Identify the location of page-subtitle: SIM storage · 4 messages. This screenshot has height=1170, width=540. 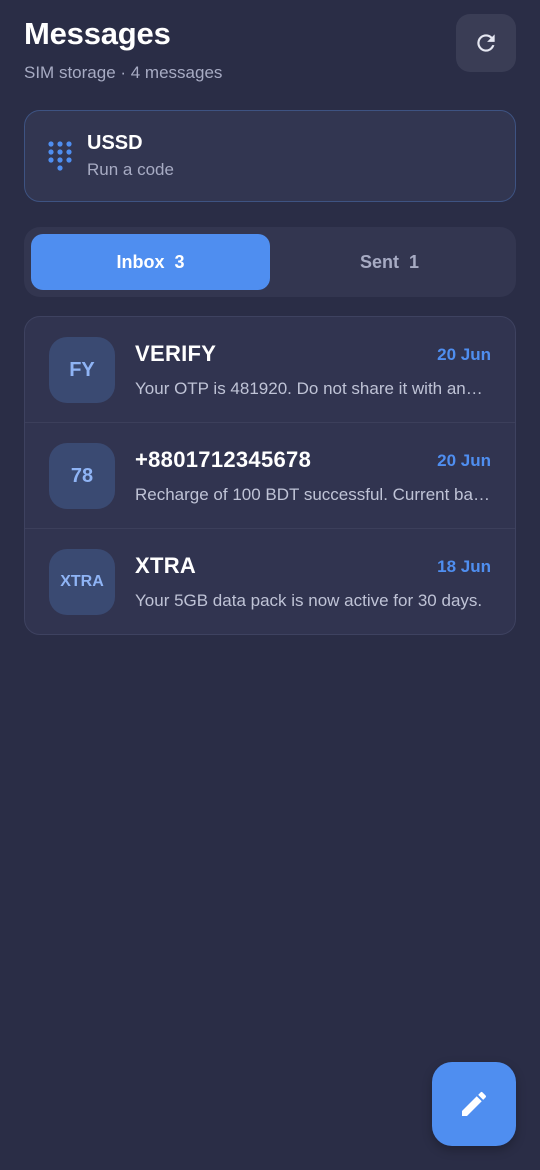
(123, 72).